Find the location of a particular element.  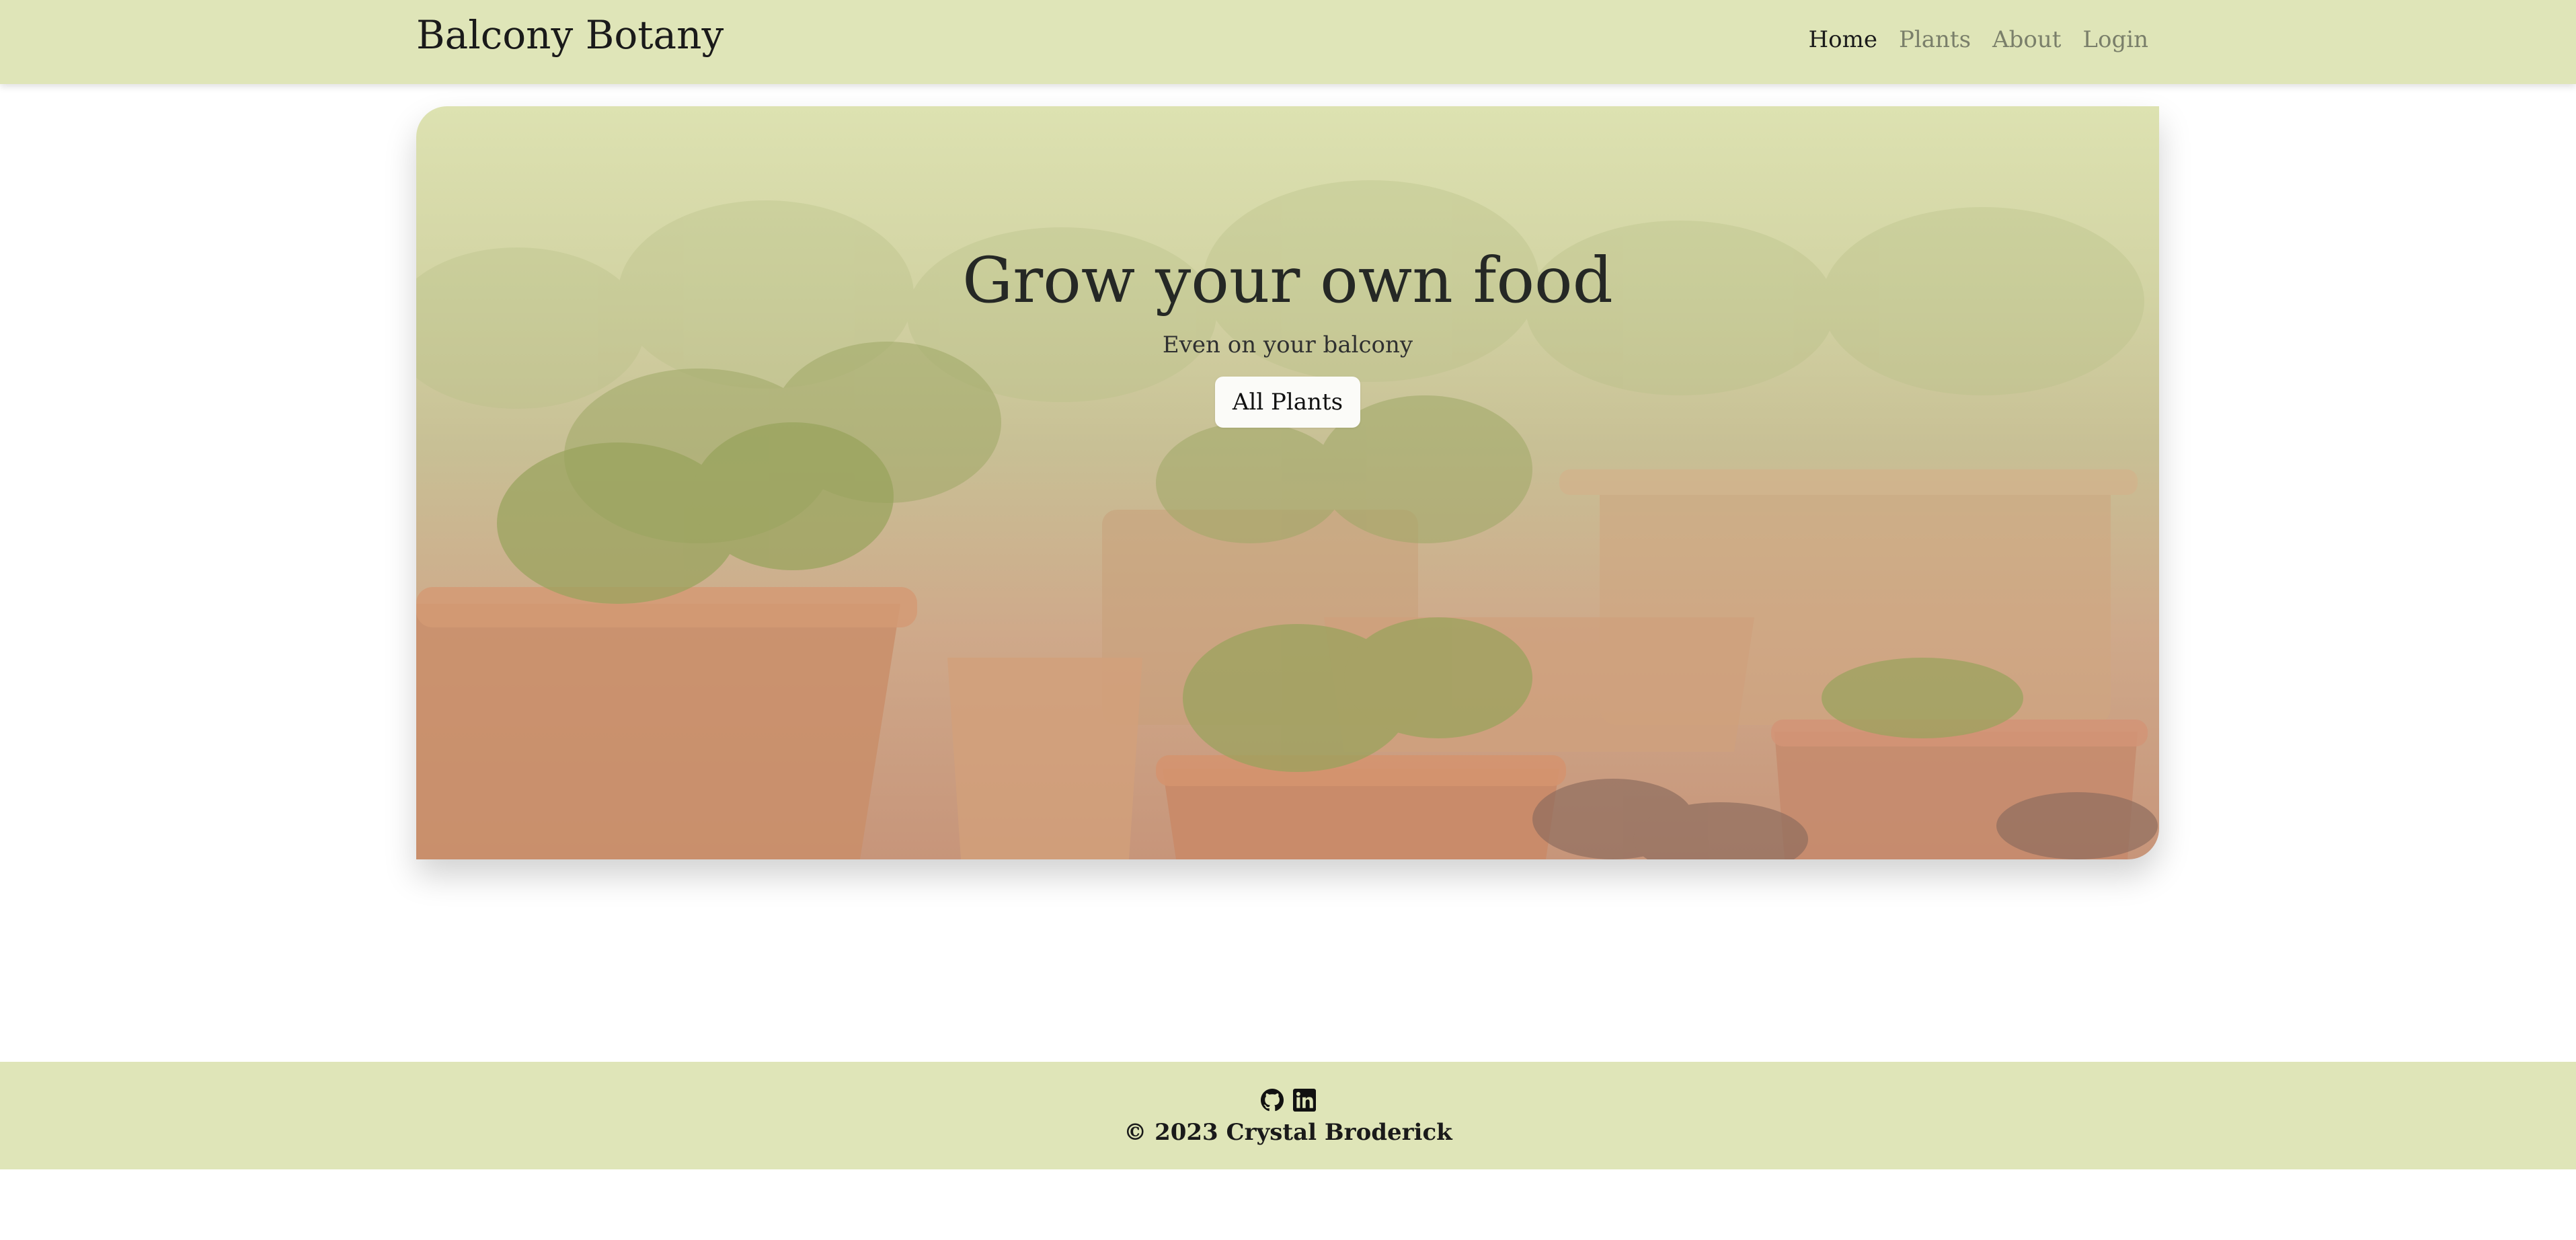

nav-link-login: Login is located at coordinates (2115, 40).